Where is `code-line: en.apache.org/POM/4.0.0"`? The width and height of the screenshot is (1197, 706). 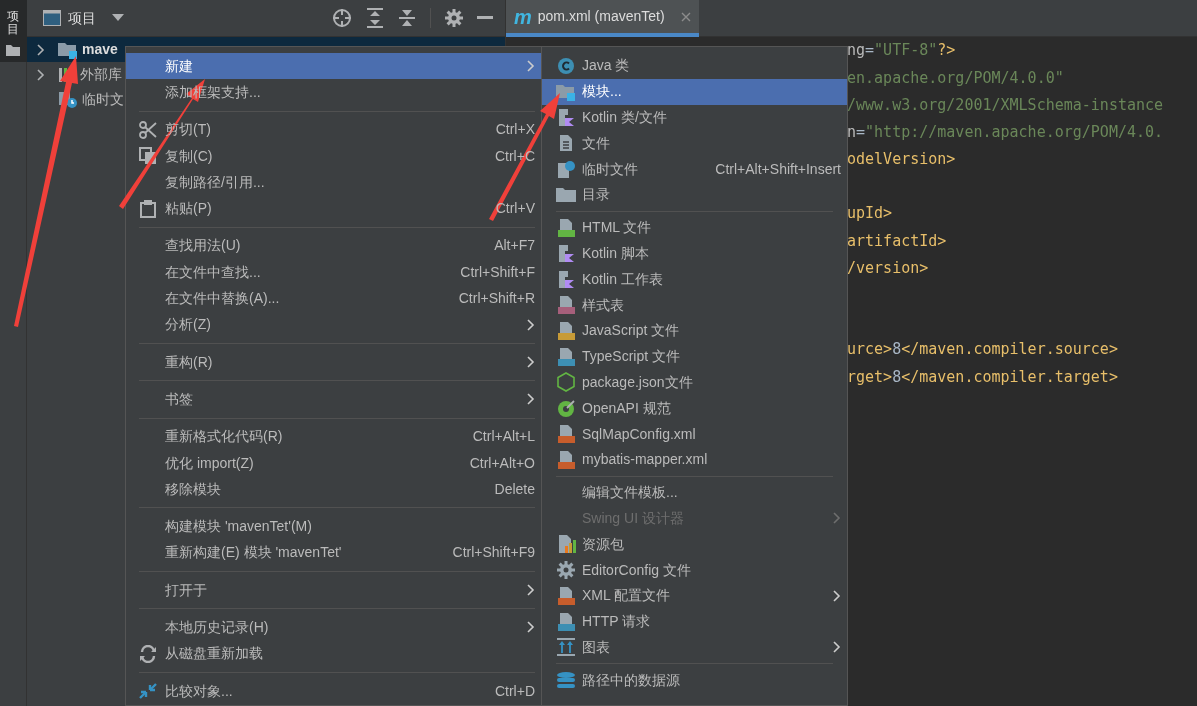
code-line: en.apache.org/POM/4.0.0" is located at coordinates (955, 78).